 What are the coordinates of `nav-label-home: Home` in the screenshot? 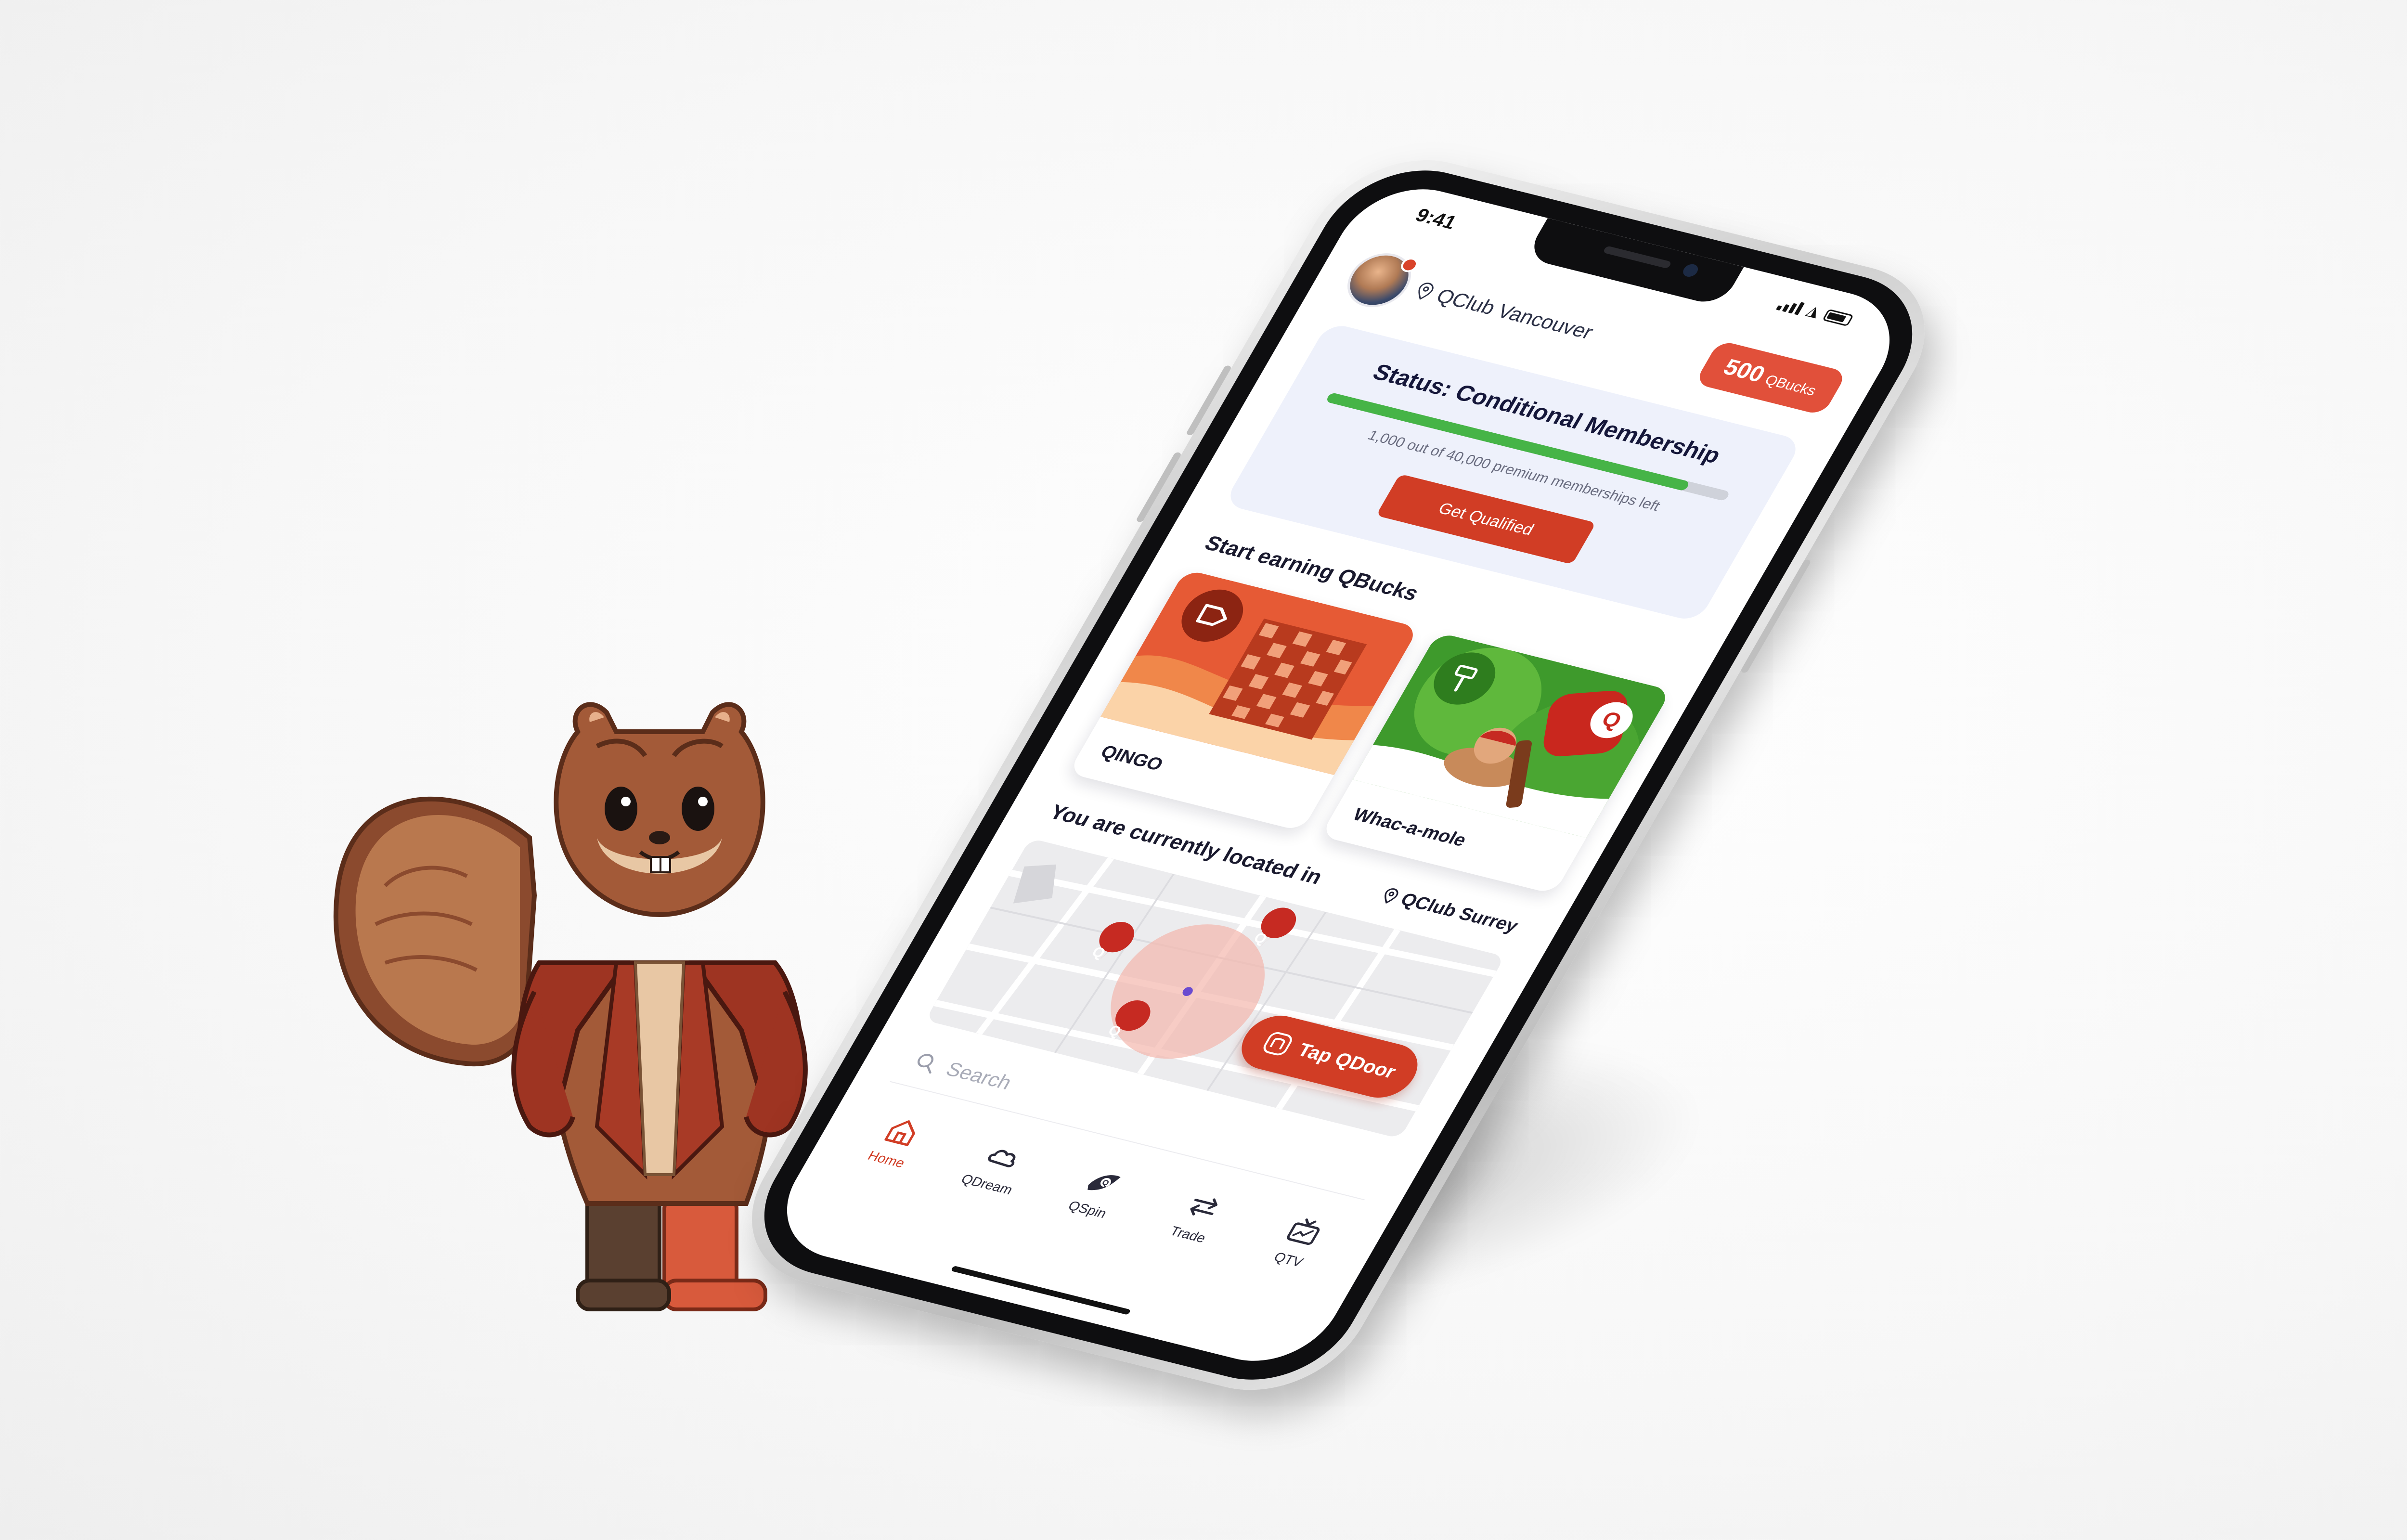 It's located at (886, 1159).